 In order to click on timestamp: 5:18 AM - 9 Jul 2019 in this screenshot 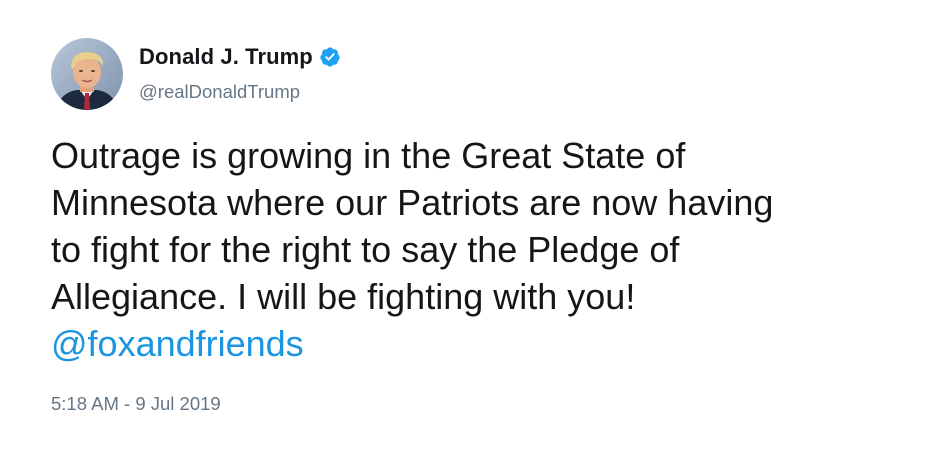, I will do `click(136, 404)`.